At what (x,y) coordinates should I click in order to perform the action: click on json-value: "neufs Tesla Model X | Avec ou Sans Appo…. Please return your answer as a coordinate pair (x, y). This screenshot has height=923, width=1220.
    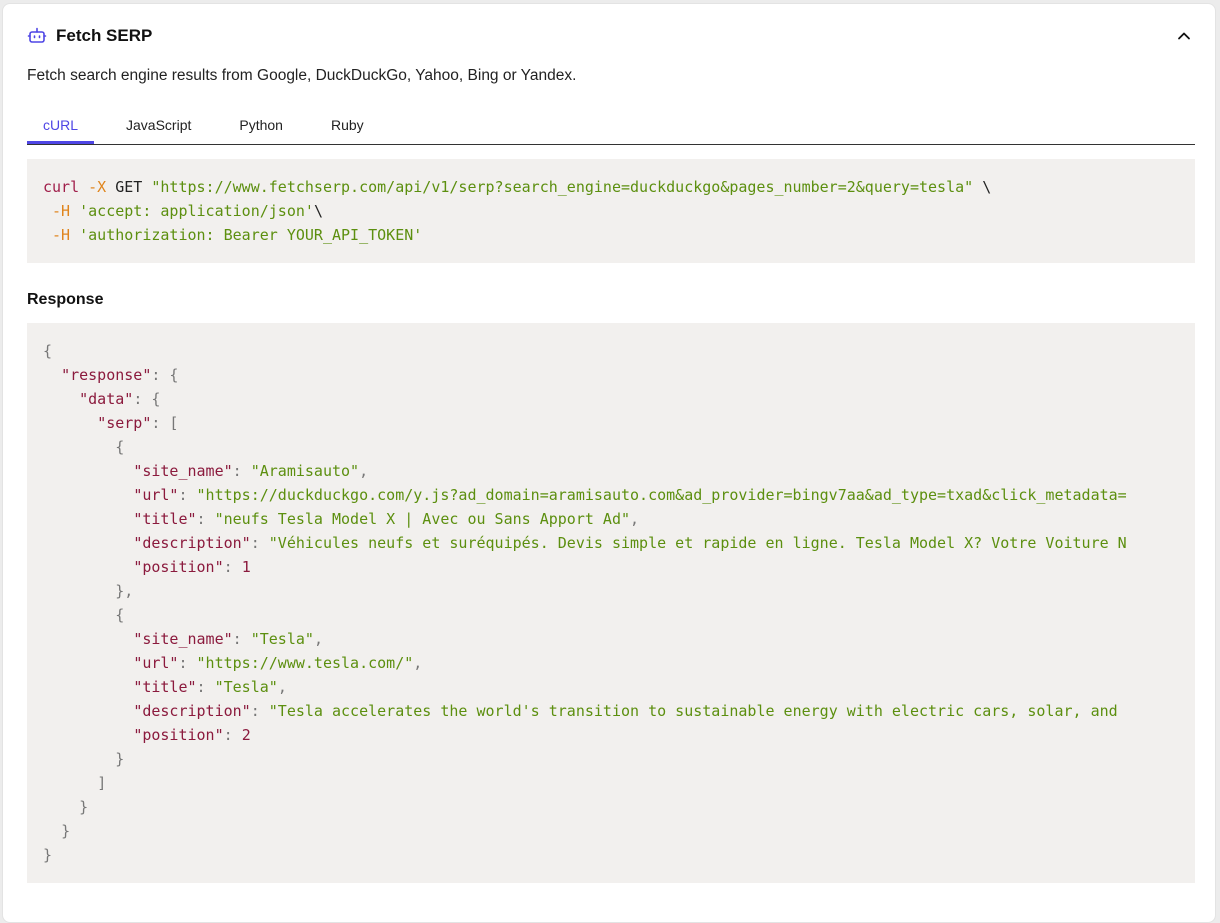
    Looking at the image, I should click on (422, 519).